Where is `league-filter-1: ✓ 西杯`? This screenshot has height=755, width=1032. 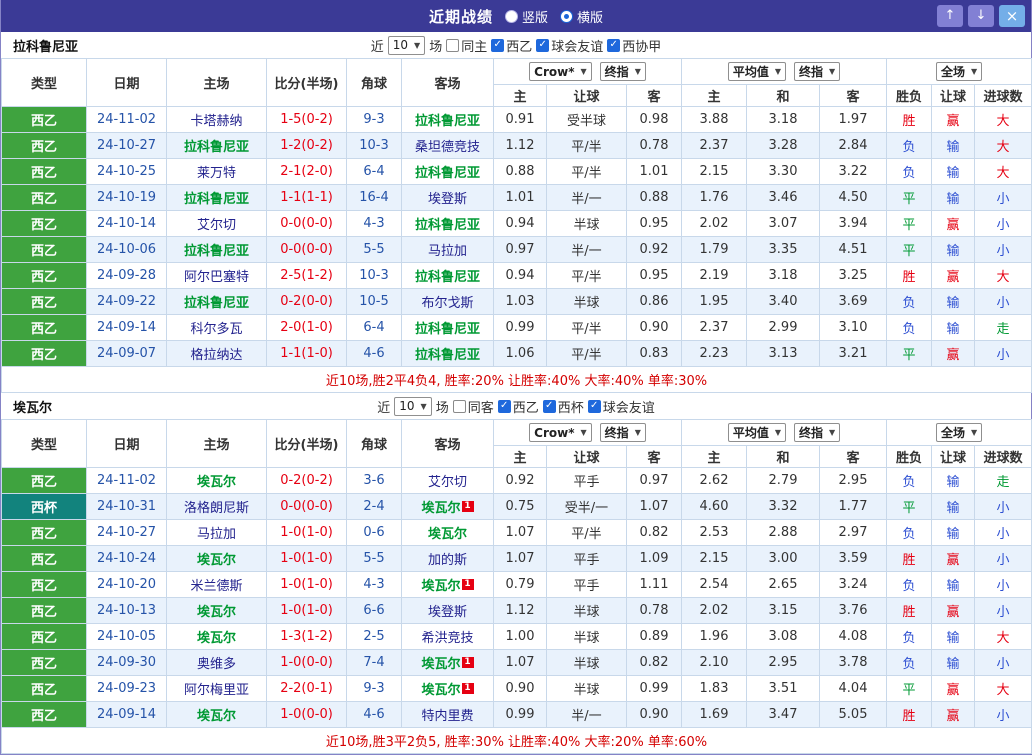 league-filter-1: ✓ 西杯 is located at coordinates (563, 406).